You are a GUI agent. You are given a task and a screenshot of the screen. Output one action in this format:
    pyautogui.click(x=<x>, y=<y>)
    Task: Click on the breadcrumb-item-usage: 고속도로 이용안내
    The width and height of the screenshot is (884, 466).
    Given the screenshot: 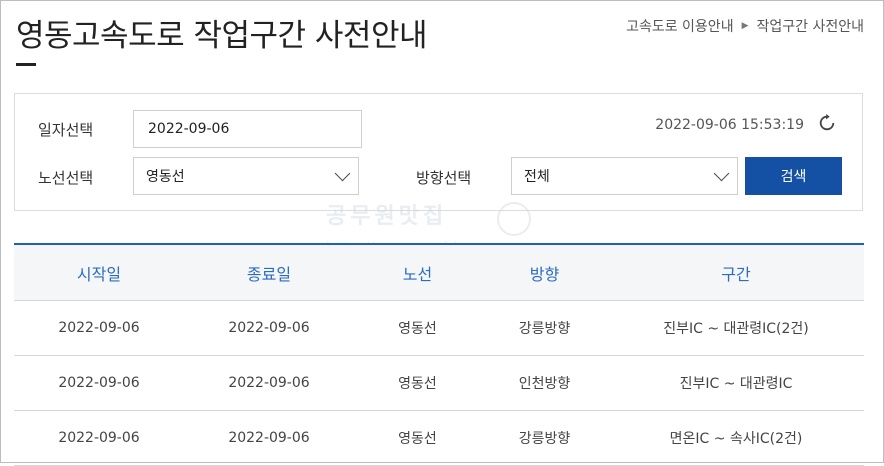 What is the action you would take?
    pyautogui.click(x=680, y=26)
    